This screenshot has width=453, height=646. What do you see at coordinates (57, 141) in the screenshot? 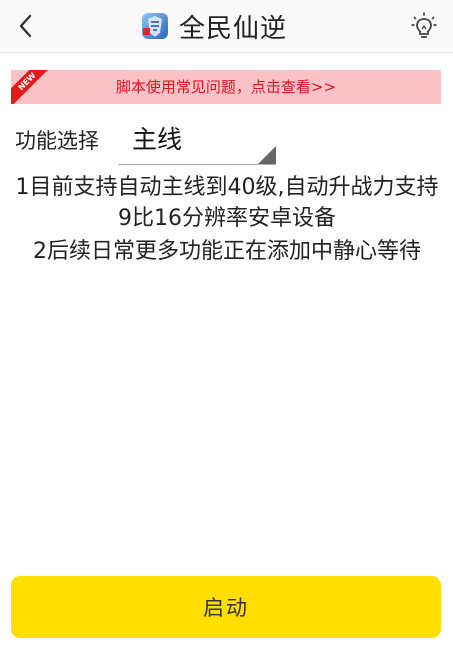
I see `function-select-label: 功能选择` at bounding box center [57, 141].